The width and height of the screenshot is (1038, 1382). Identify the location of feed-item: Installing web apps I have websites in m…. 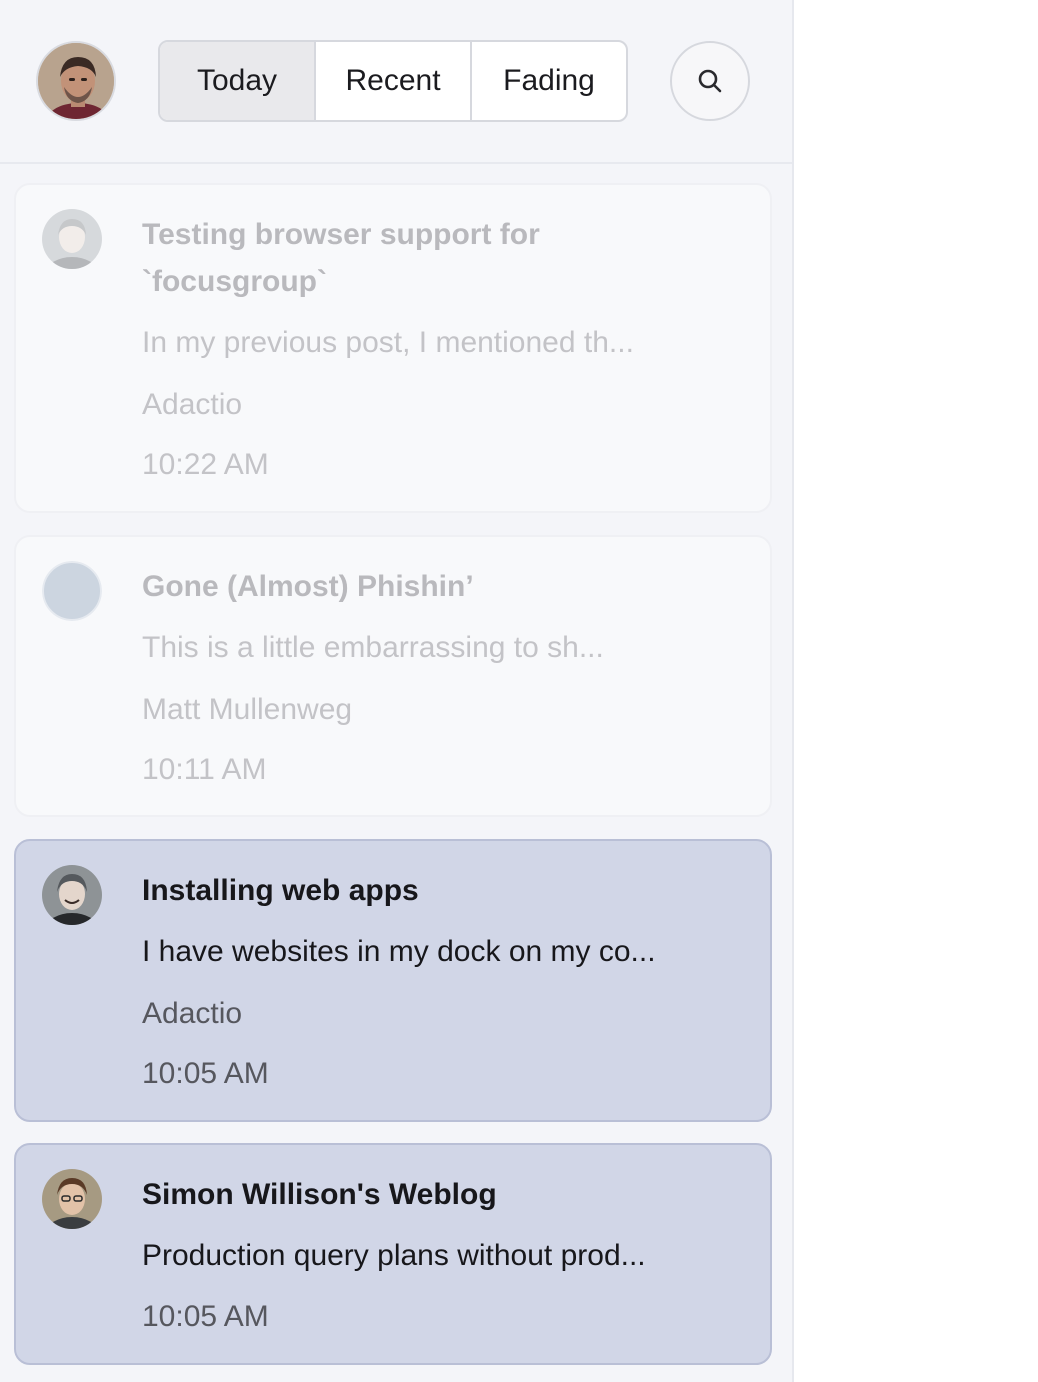
(393, 980).